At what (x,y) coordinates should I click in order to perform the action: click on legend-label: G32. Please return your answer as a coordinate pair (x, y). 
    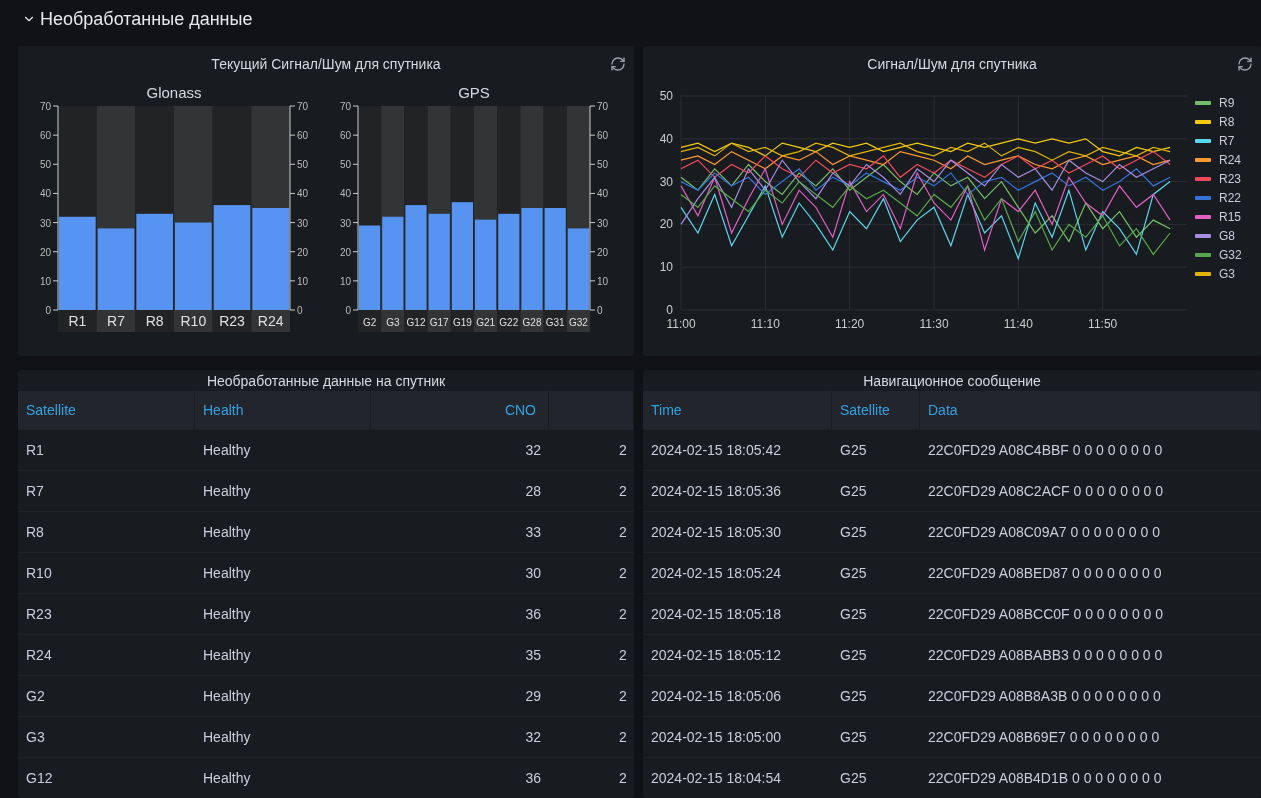
    Looking at the image, I should click on (1230, 255).